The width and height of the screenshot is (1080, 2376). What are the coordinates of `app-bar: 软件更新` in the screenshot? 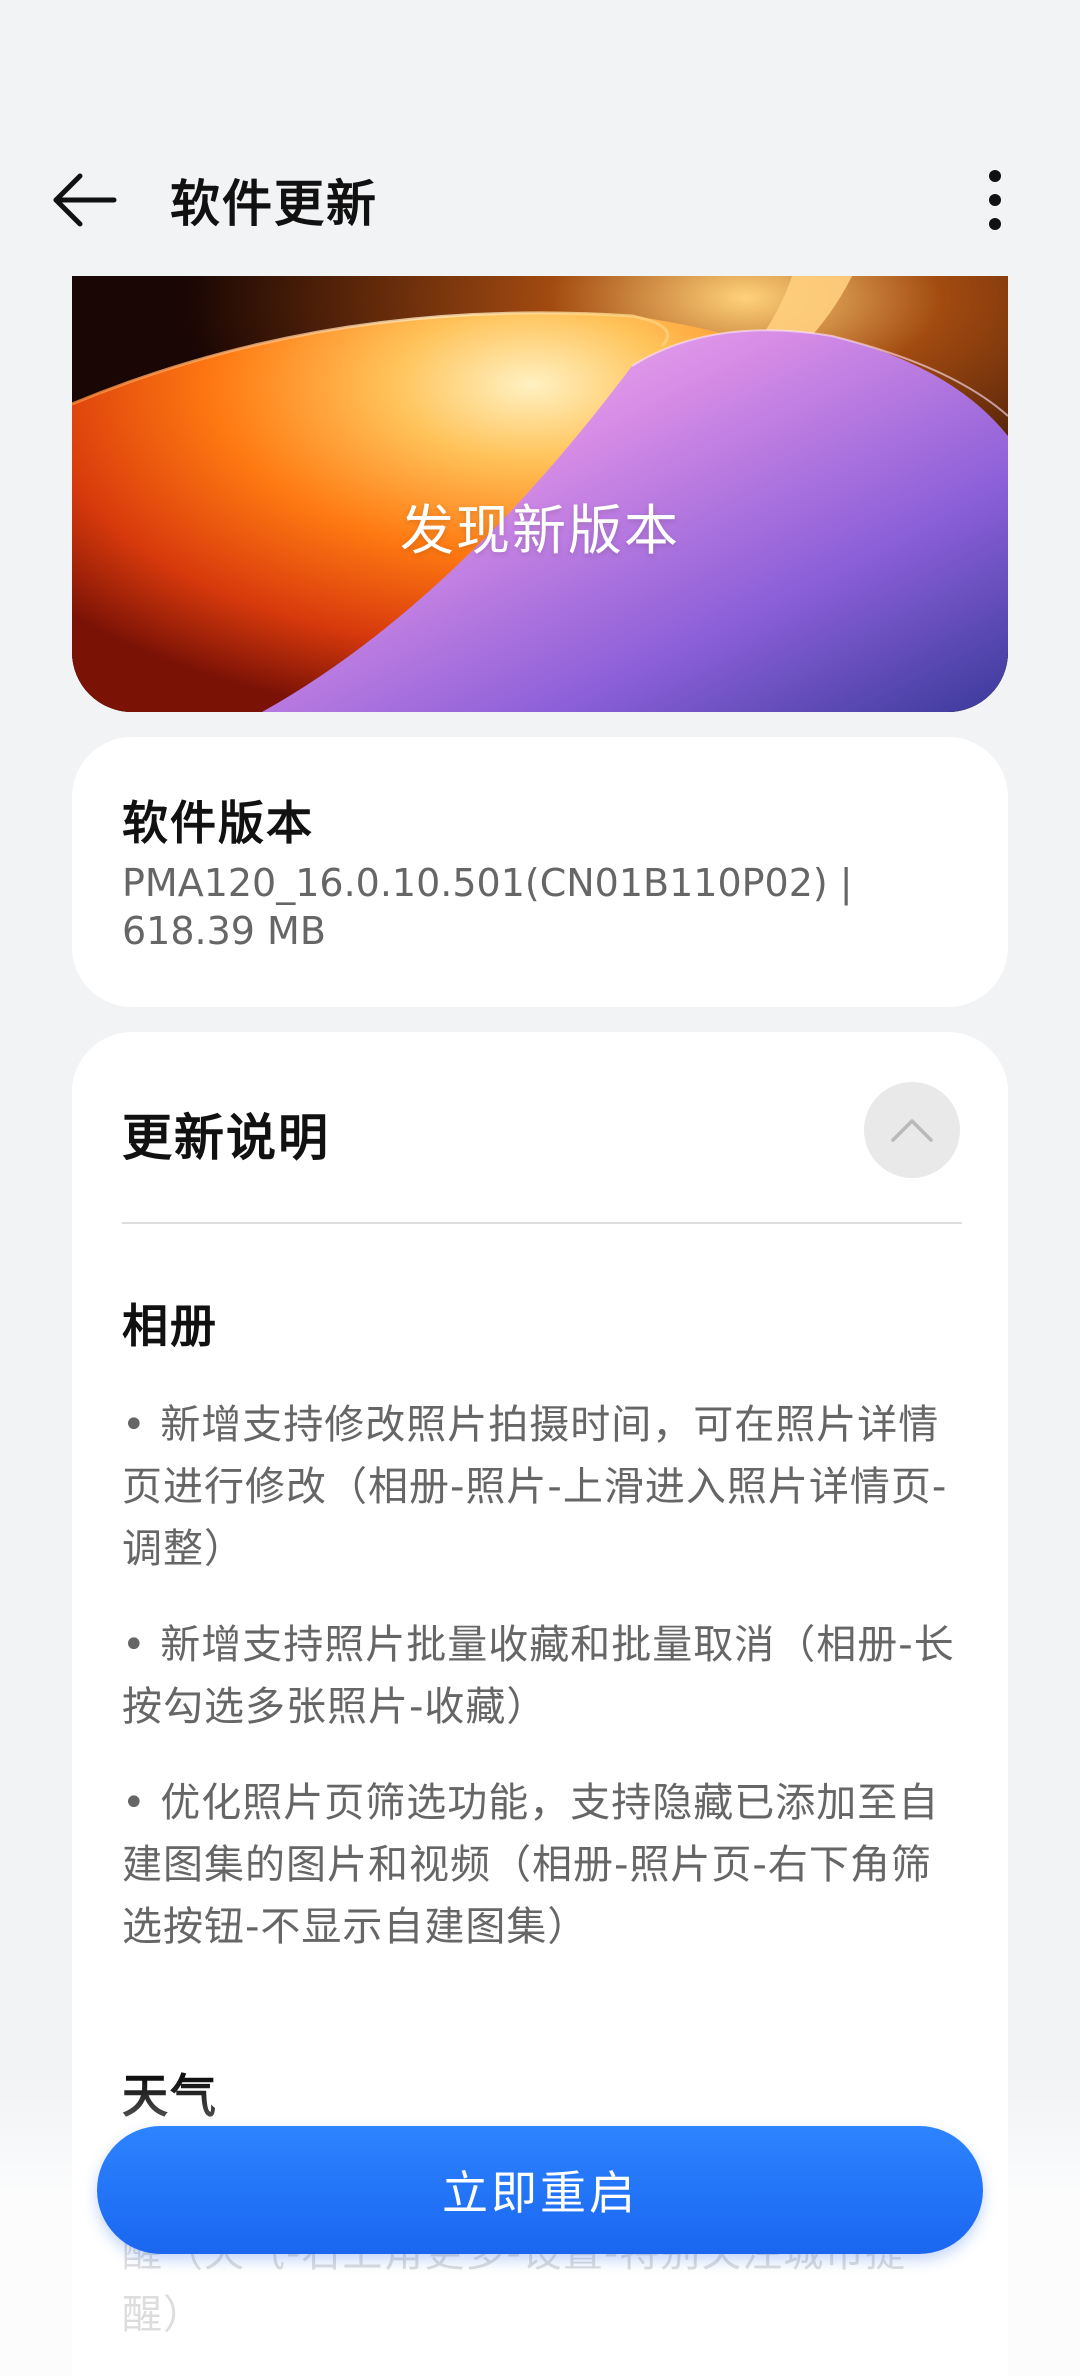 It's located at (540, 137).